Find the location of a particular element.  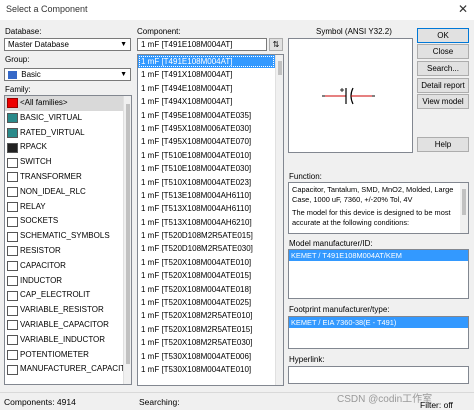

footprint-manufacturer-list: KEMET / EIA 7360-38(E - T491) is located at coordinates (378, 332).